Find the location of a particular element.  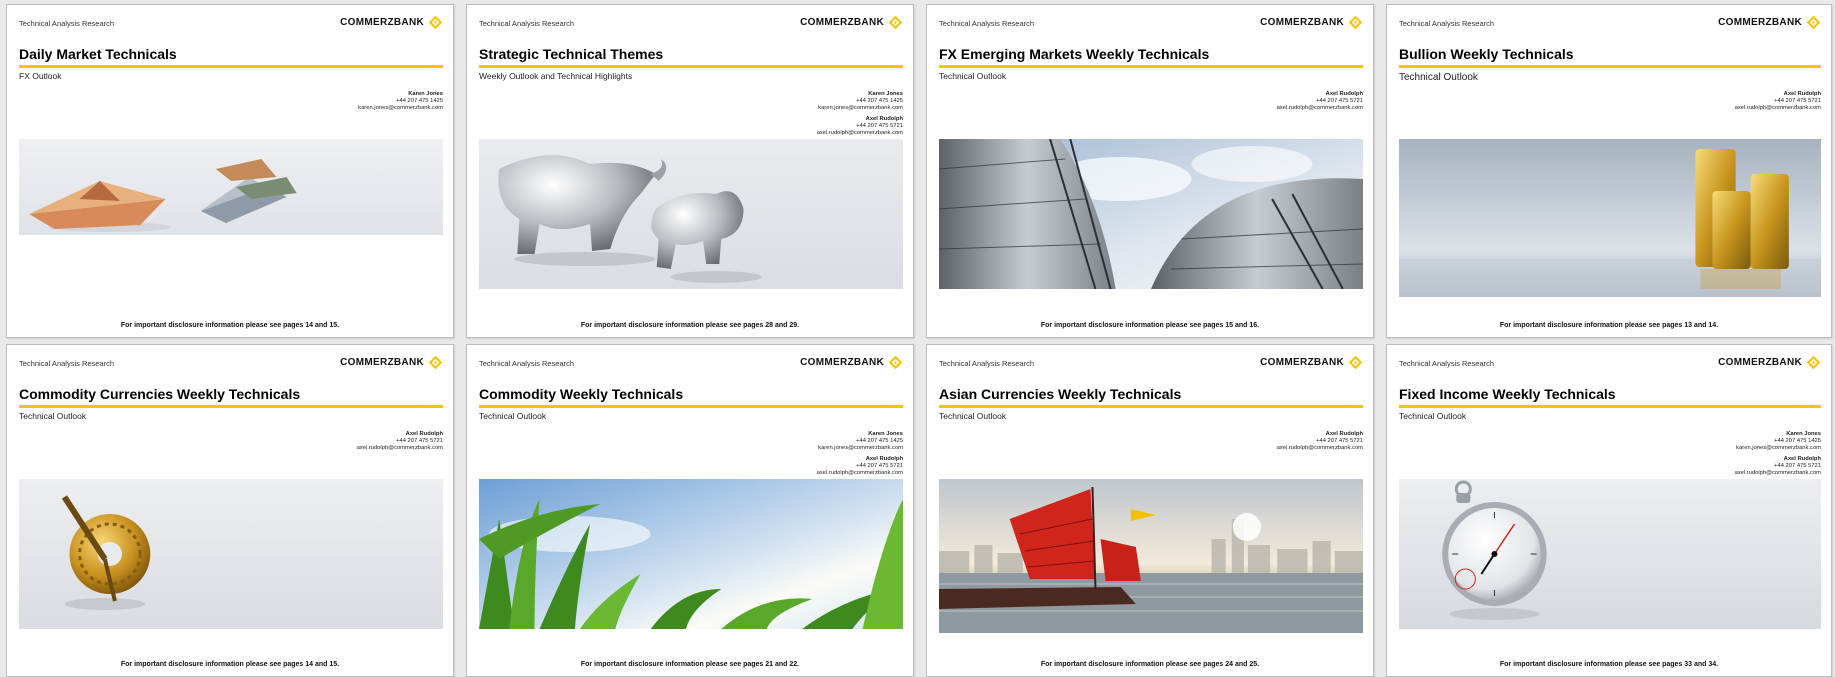

report-title: Asian Currencies Weekly Technicals is located at coordinates (1060, 394).